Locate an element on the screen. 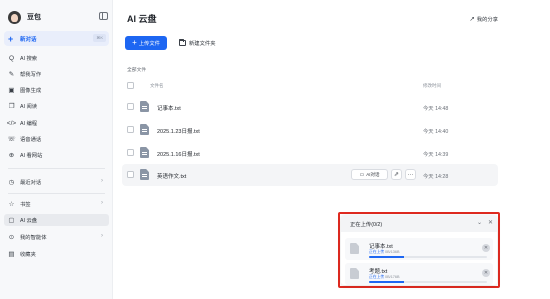  new-chat-label: 新对话 is located at coordinates (28, 39).